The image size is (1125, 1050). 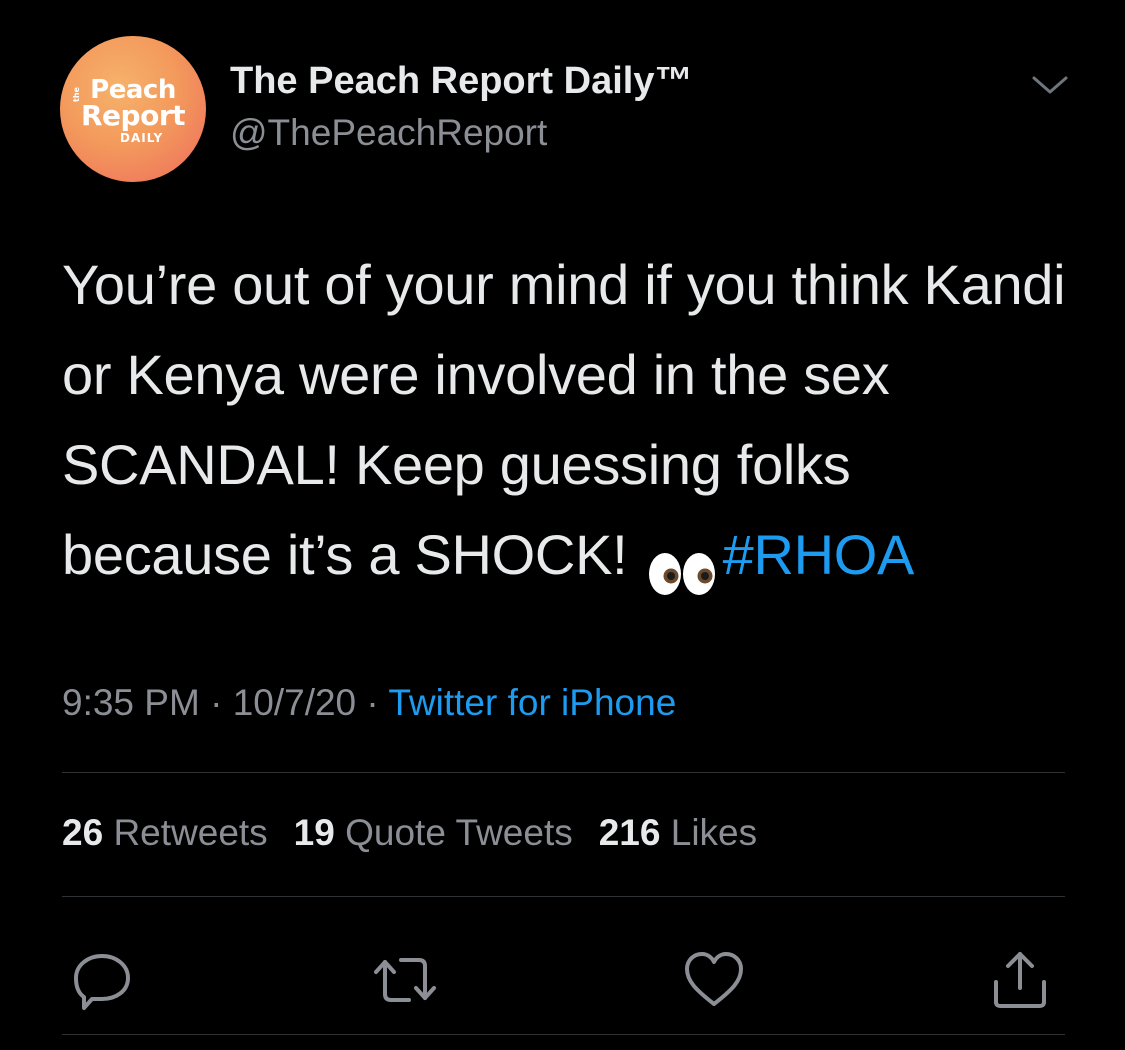 What do you see at coordinates (714, 980) in the screenshot?
I see `heart-icon` at bounding box center [714, 980].